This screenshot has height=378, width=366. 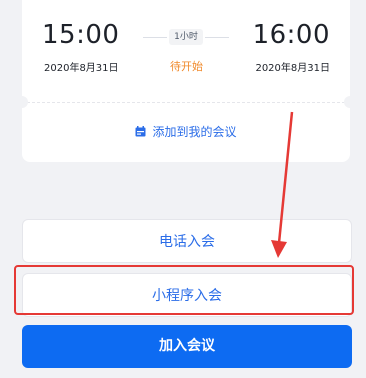 What do you see at coordinates (282, 184) in the screenshot?
I see `red-arrow-annotation` at bounding box center [282, 184].